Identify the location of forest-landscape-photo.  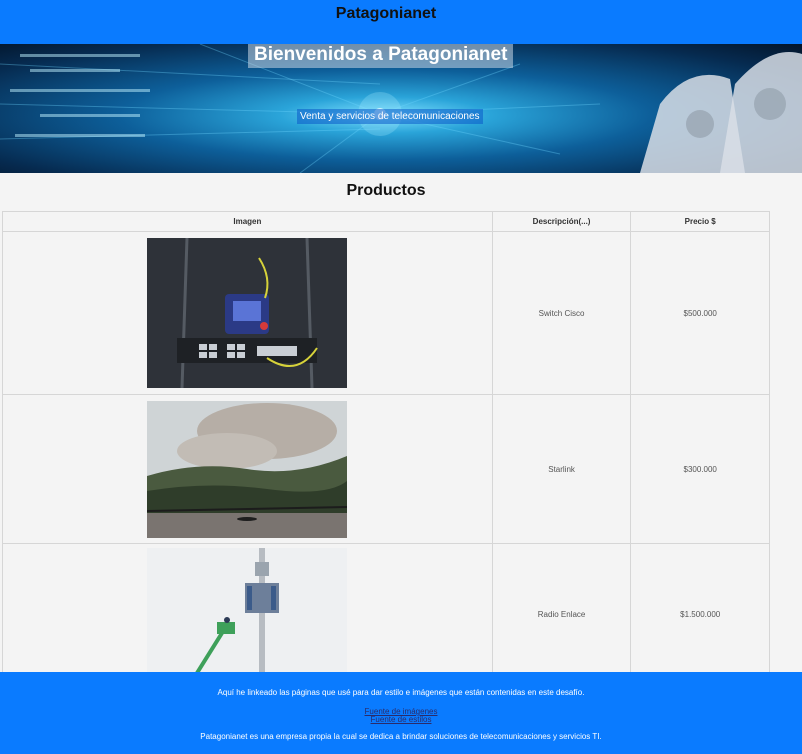
(247, 469).